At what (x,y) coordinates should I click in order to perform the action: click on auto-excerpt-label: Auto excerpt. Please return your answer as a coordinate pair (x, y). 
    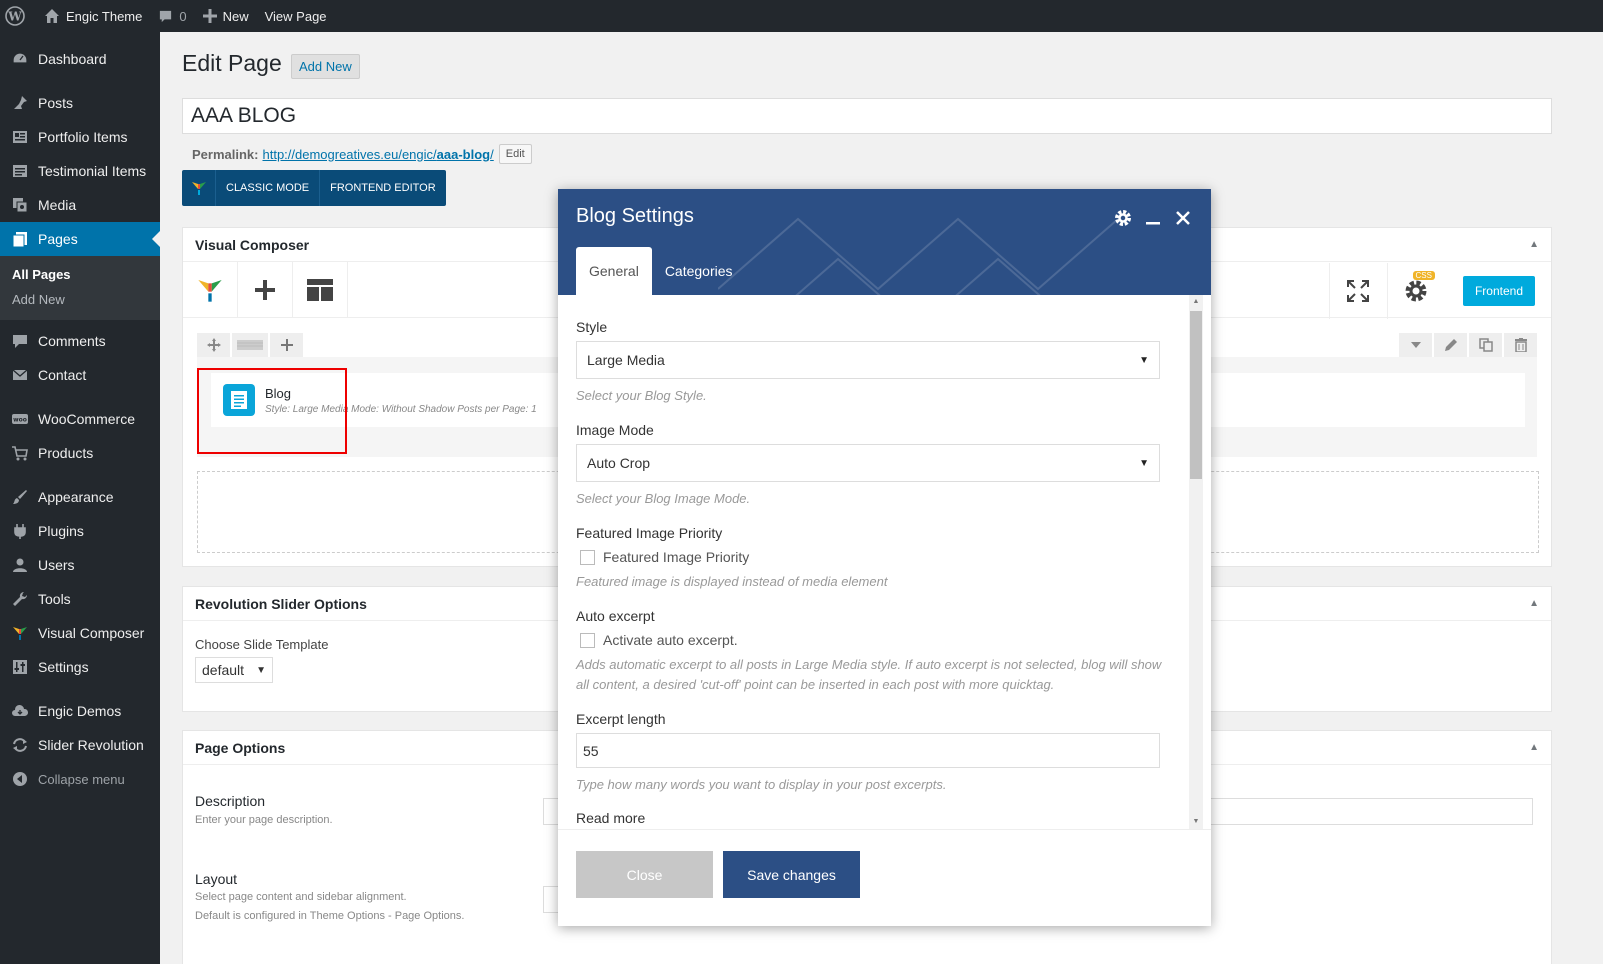
    Looking at the image, I should click on (615, 616).